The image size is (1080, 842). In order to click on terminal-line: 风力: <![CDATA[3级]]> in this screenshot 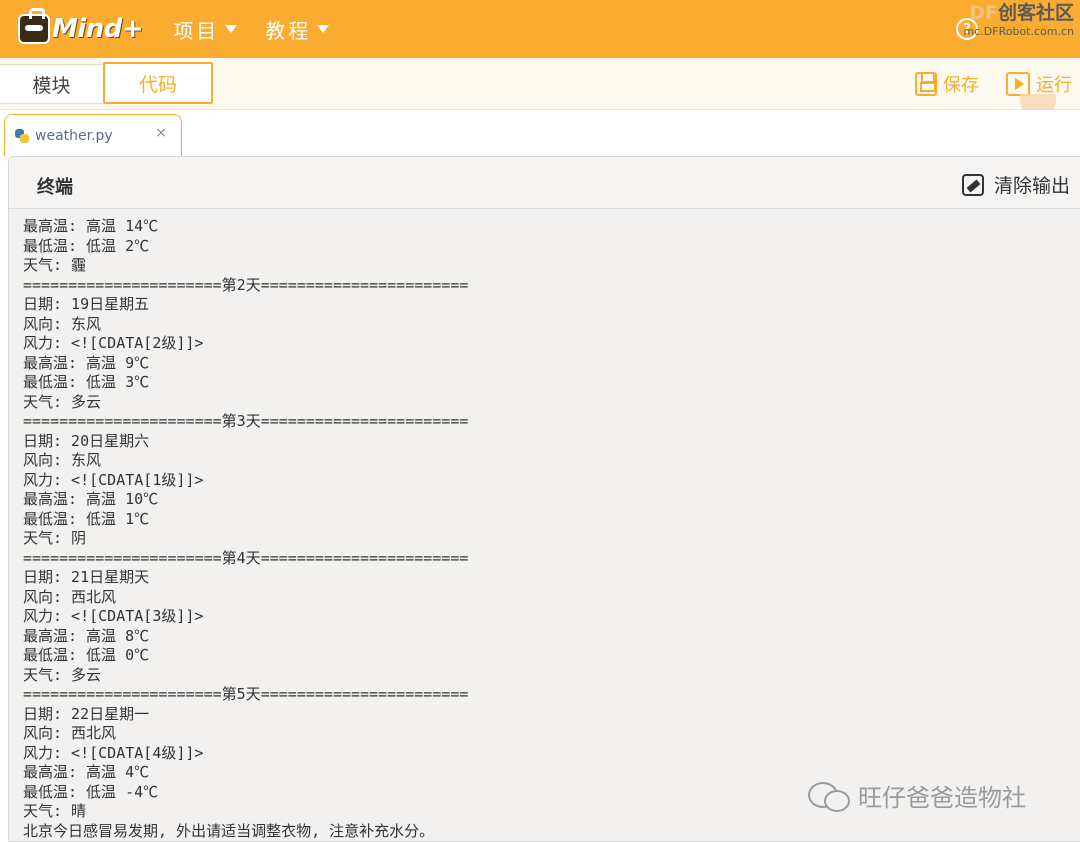, I will do `click(113, 616)`.